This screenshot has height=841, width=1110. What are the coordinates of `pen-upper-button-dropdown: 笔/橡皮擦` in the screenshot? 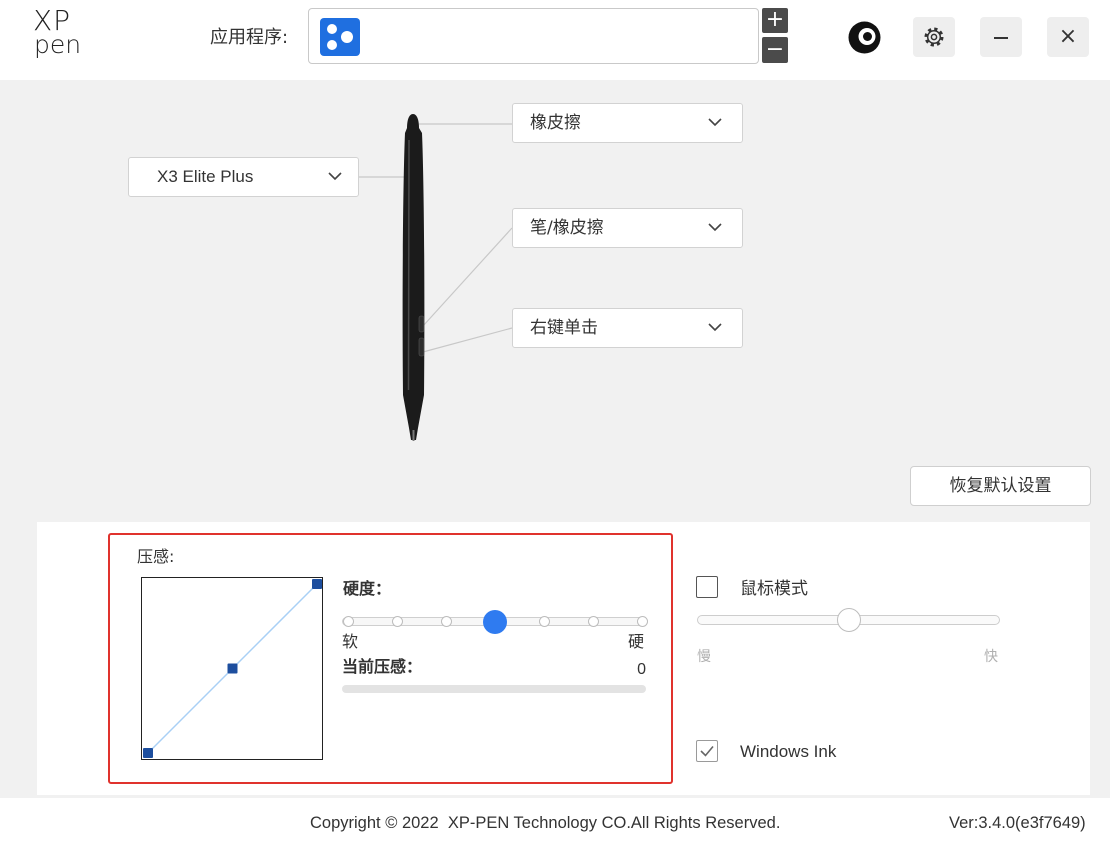 It's located at (627, 228).